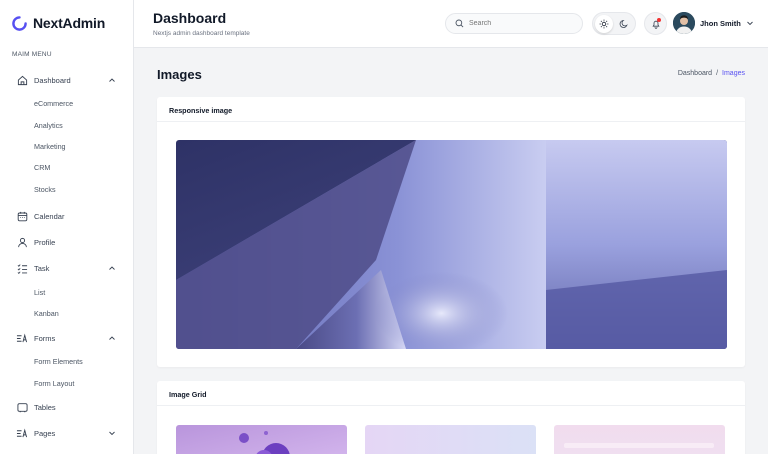 The image size is (768, 454). What do you see at coordinates (45, 407) in the screenshot?
I see `sidebar-item-label: Tables` at bounding box center [45, 407].